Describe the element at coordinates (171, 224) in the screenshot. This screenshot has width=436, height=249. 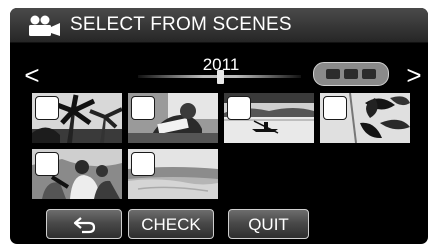
I see `check-button: CHECK` at that location.